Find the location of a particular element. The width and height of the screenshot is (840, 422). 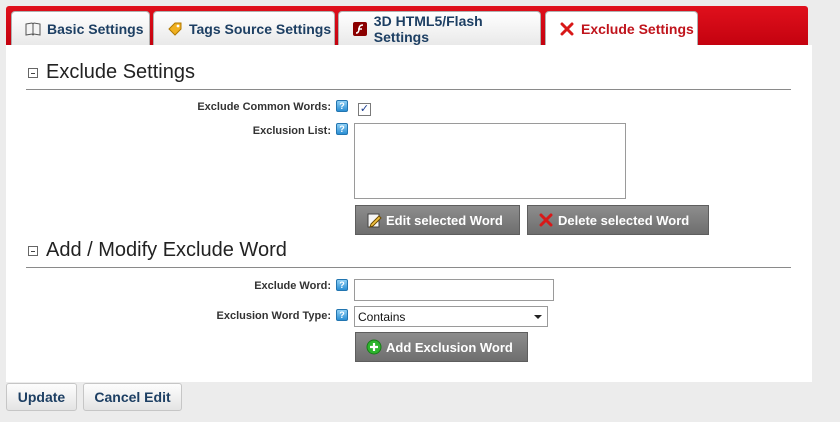

cancel-edit-label: Cancel Edit is located at coordinates (132, 397).